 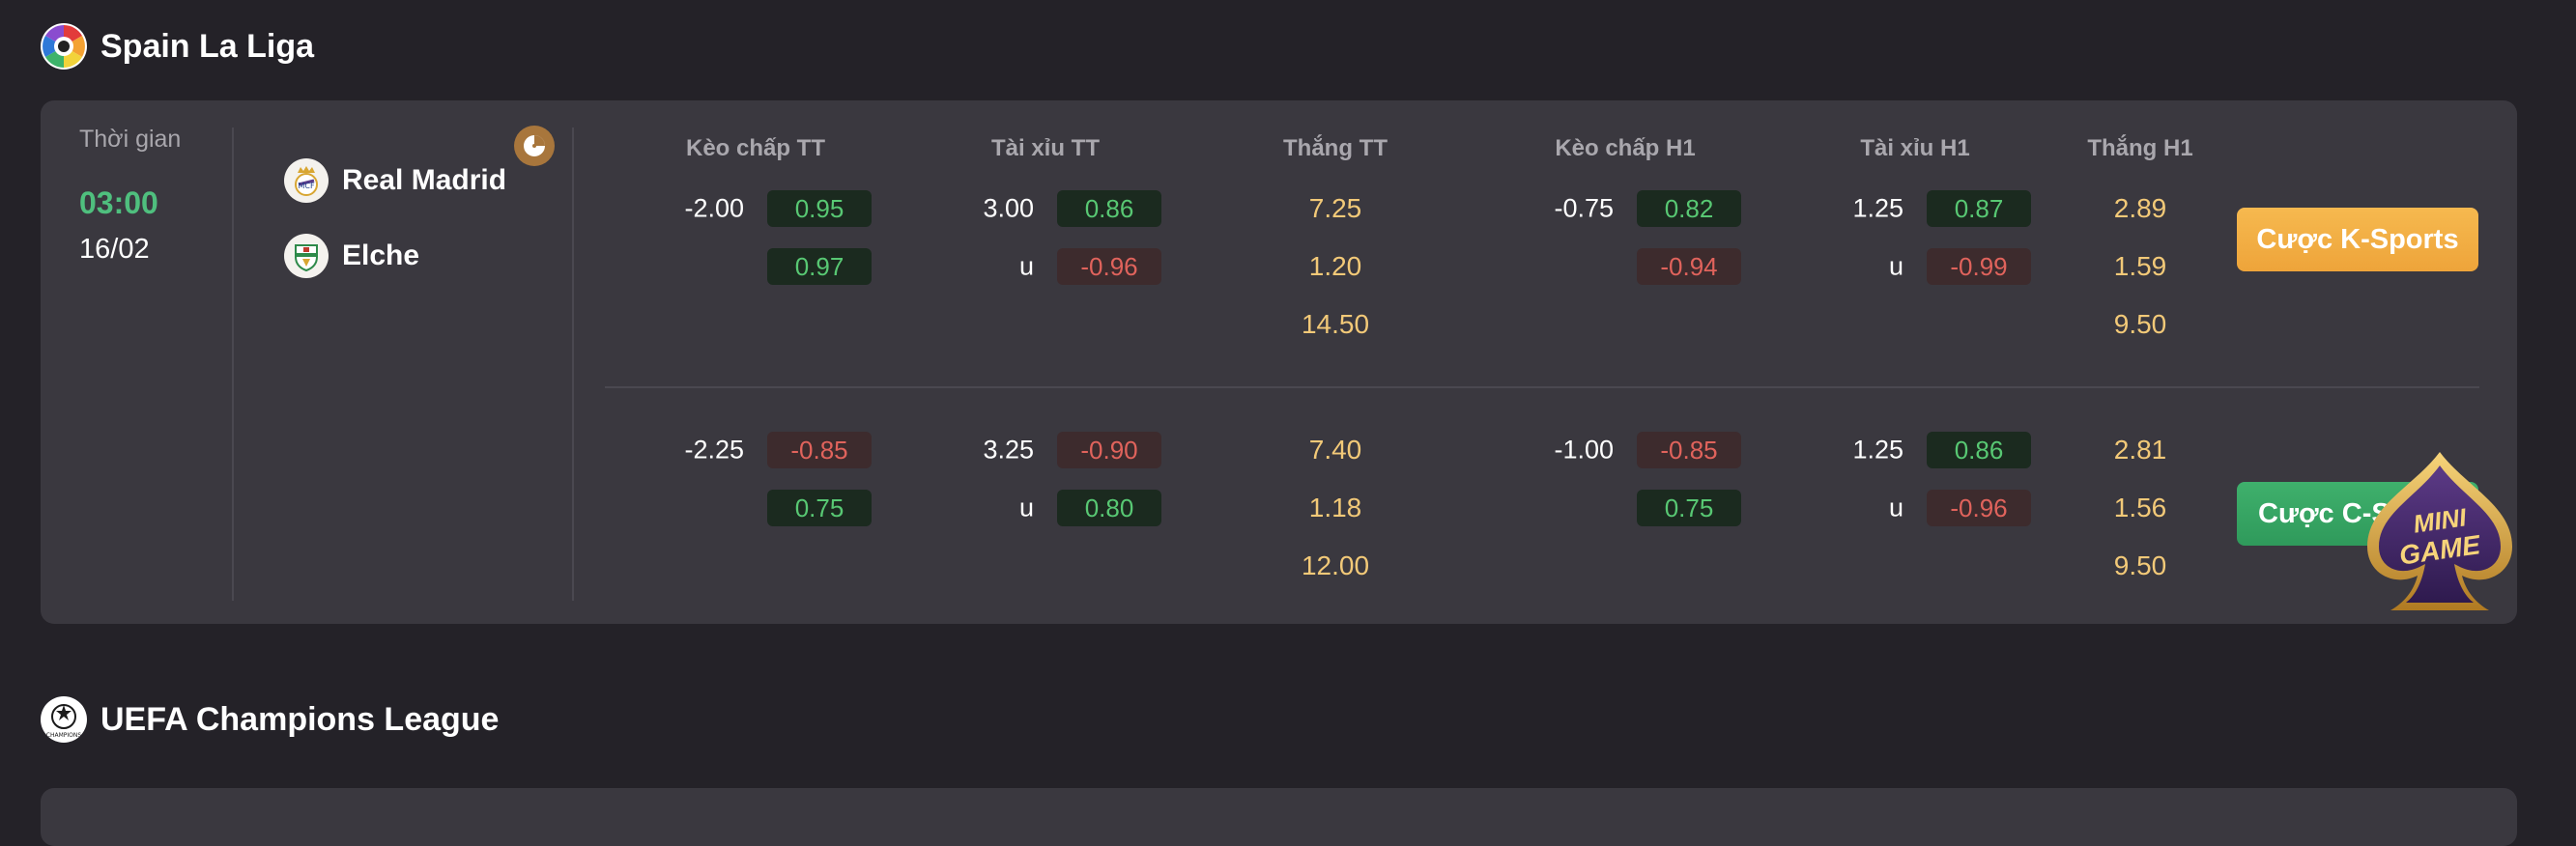 What do you see at coordinates (535, 146) in the screenshot?
I see `clock-chart-icon` at bounding box center [535, 146].